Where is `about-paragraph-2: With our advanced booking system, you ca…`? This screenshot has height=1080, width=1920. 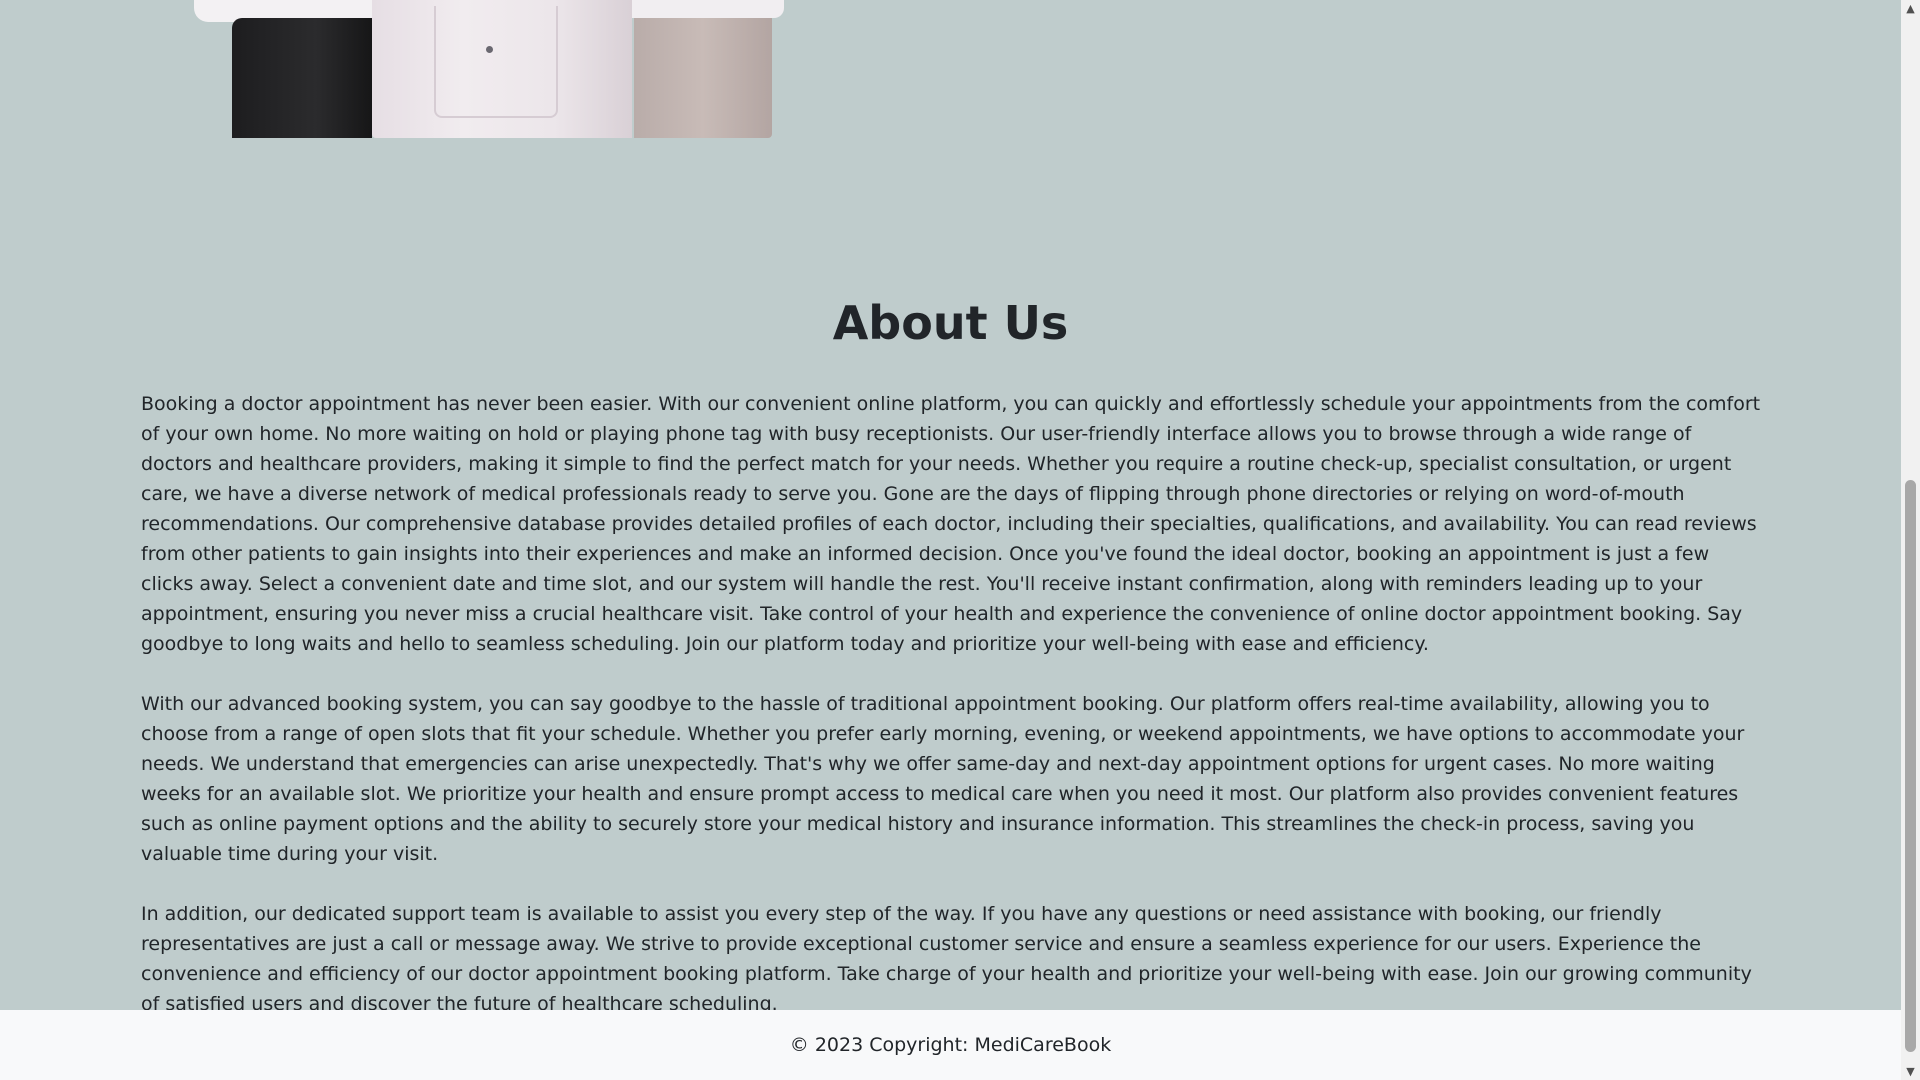 about-paragraph-2: With our advanced booking system, you ca… is located at coordinates (943, 779).